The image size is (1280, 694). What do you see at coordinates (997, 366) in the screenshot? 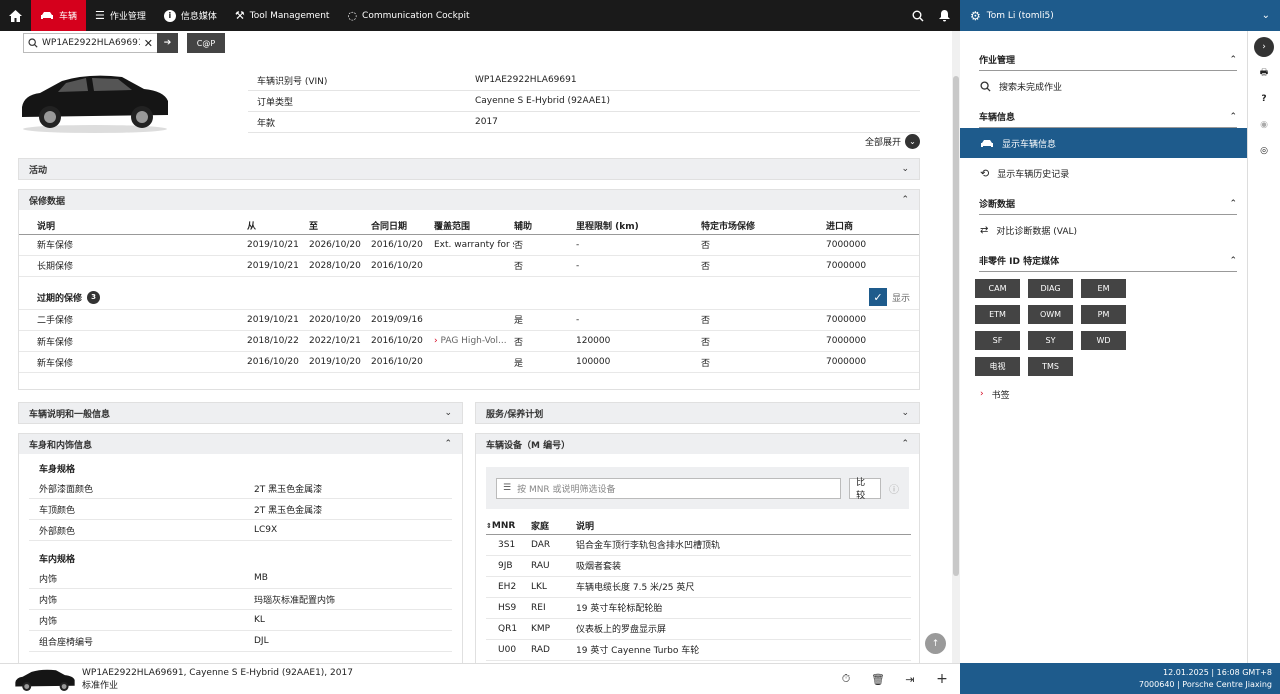
I see `media-button-tv: 电视` at bounding box center [997, 366].